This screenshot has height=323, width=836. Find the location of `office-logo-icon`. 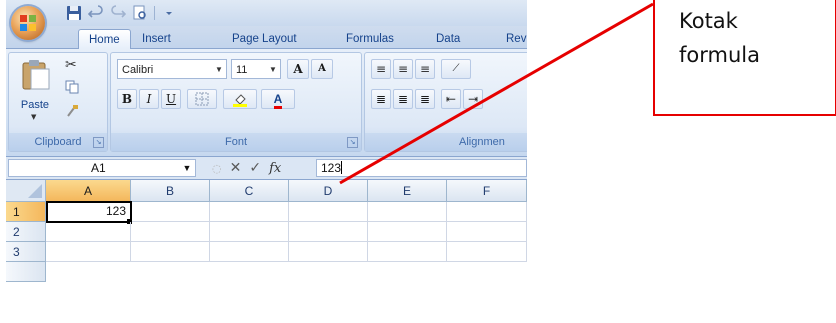

office-logo-icon is located at coordinates (28, 23).